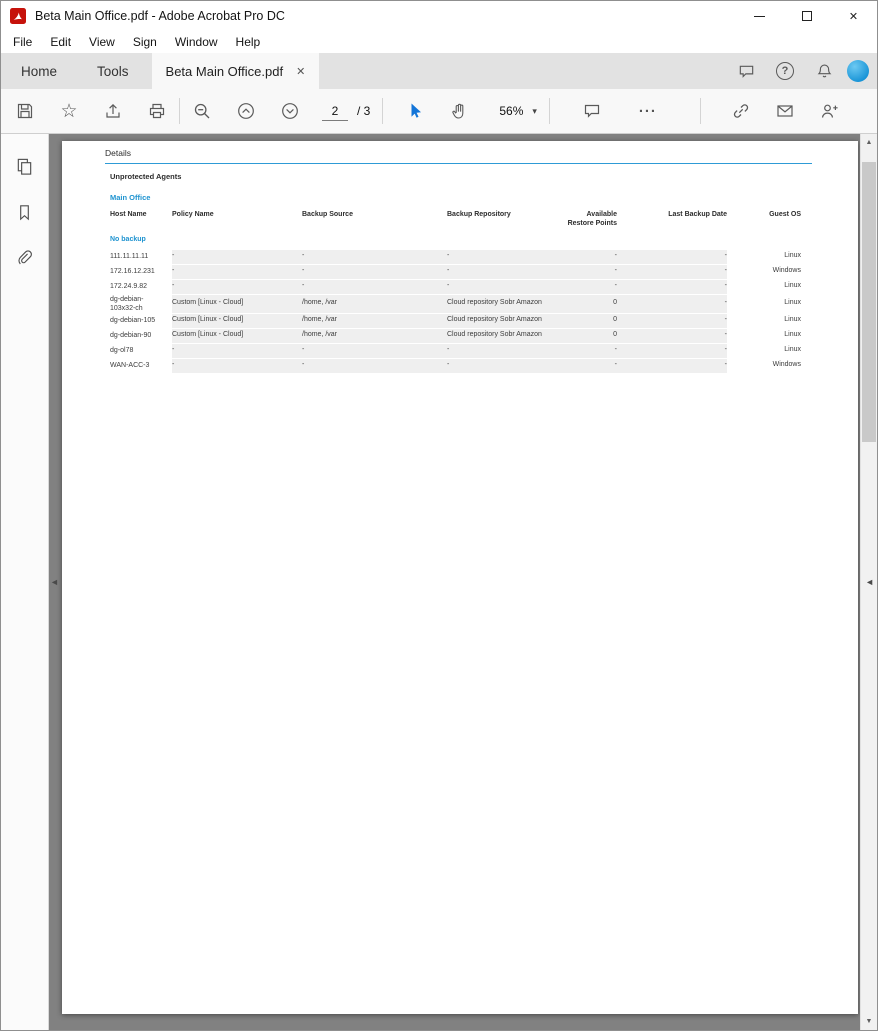 The height and width of the screenshot is (1031, 878). I want to click on close-icon: ✕, so click(853, 16).